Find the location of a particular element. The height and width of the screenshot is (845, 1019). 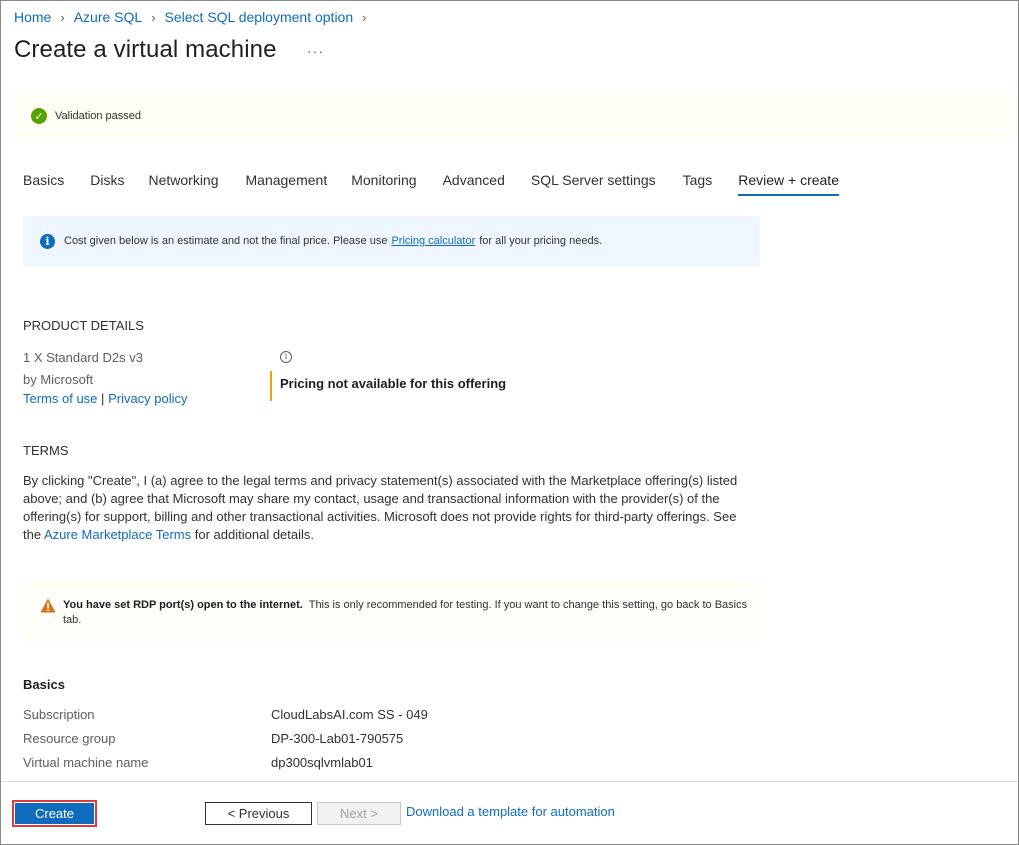

tab-networking: Networking is located at coordinates (183, 183).